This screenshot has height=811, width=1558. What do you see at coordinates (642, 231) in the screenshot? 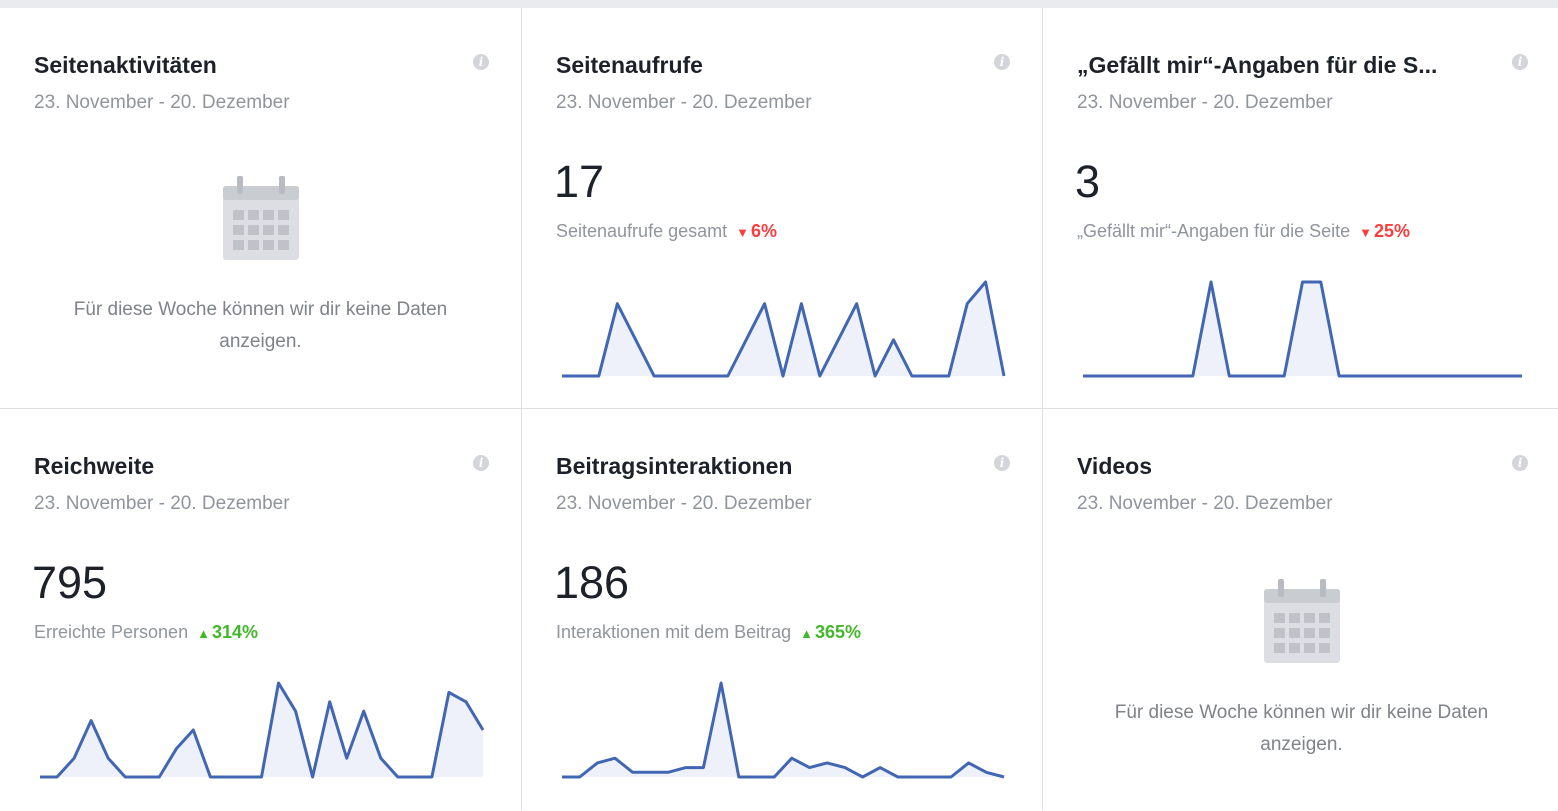
I see `metric-label: Seitenaufrufe gesamt` at bounding box center [642, 231].